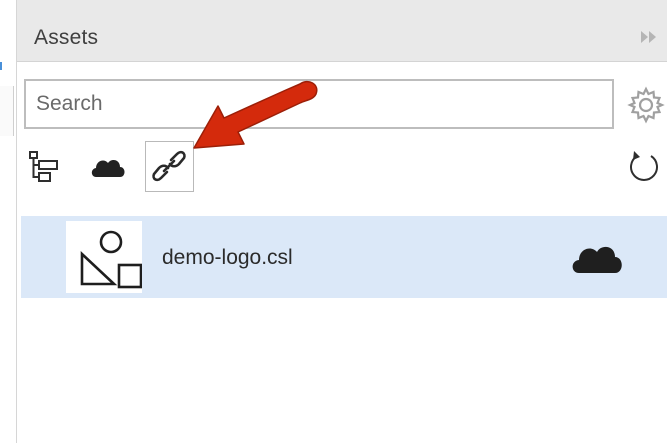 Image resolution: width=667 pixels, height=443 pixels. I want to click on settings-gear-icon, so click(646, 105).